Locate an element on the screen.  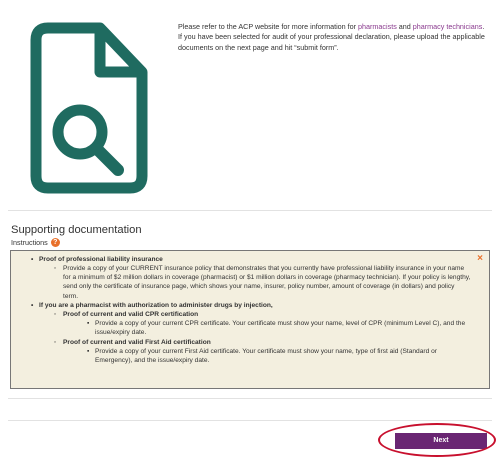
section-title: Supporting documentation is located at coordinates (76, 230).